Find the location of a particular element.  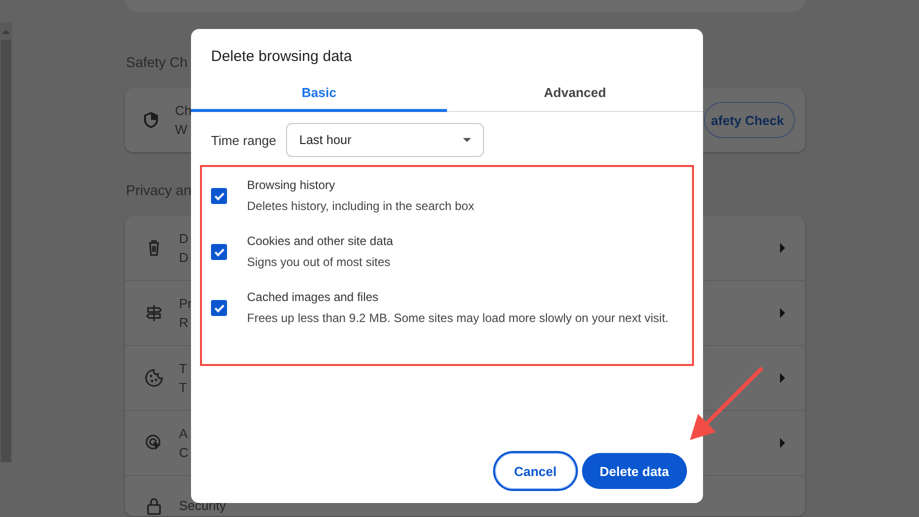

field-label: Time range is located at coordinates (243, 140).